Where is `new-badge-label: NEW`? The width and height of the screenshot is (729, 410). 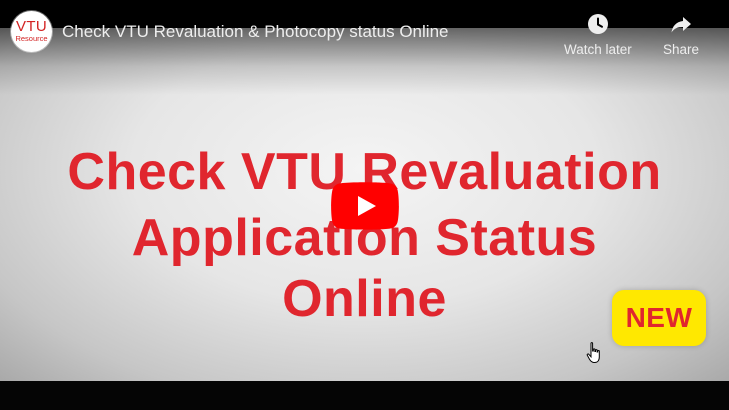 new-badge-label: NEW is located at coordinates (659, 317).